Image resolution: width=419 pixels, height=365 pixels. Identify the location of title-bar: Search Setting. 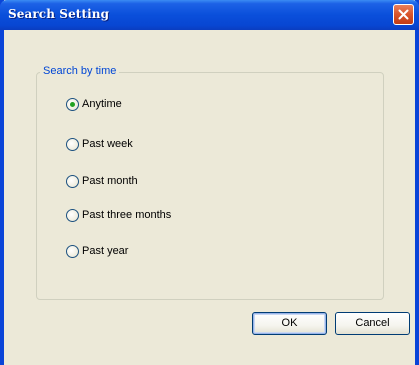
(209, 15).